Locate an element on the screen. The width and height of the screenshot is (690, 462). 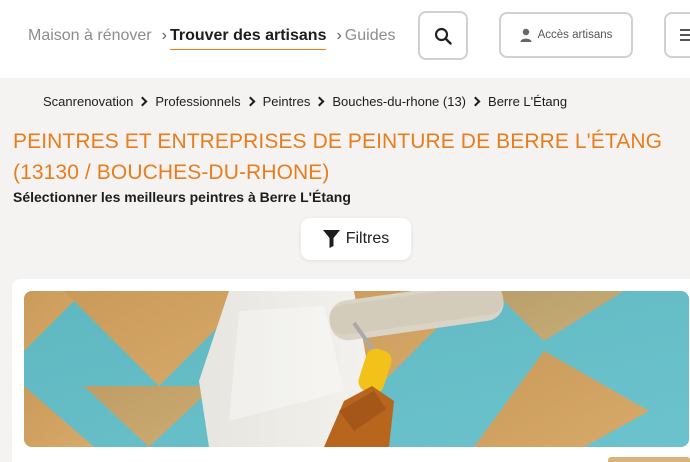
nav-trouver-des-artisans: Trouver des artisans is located at coordinates (247, 38).